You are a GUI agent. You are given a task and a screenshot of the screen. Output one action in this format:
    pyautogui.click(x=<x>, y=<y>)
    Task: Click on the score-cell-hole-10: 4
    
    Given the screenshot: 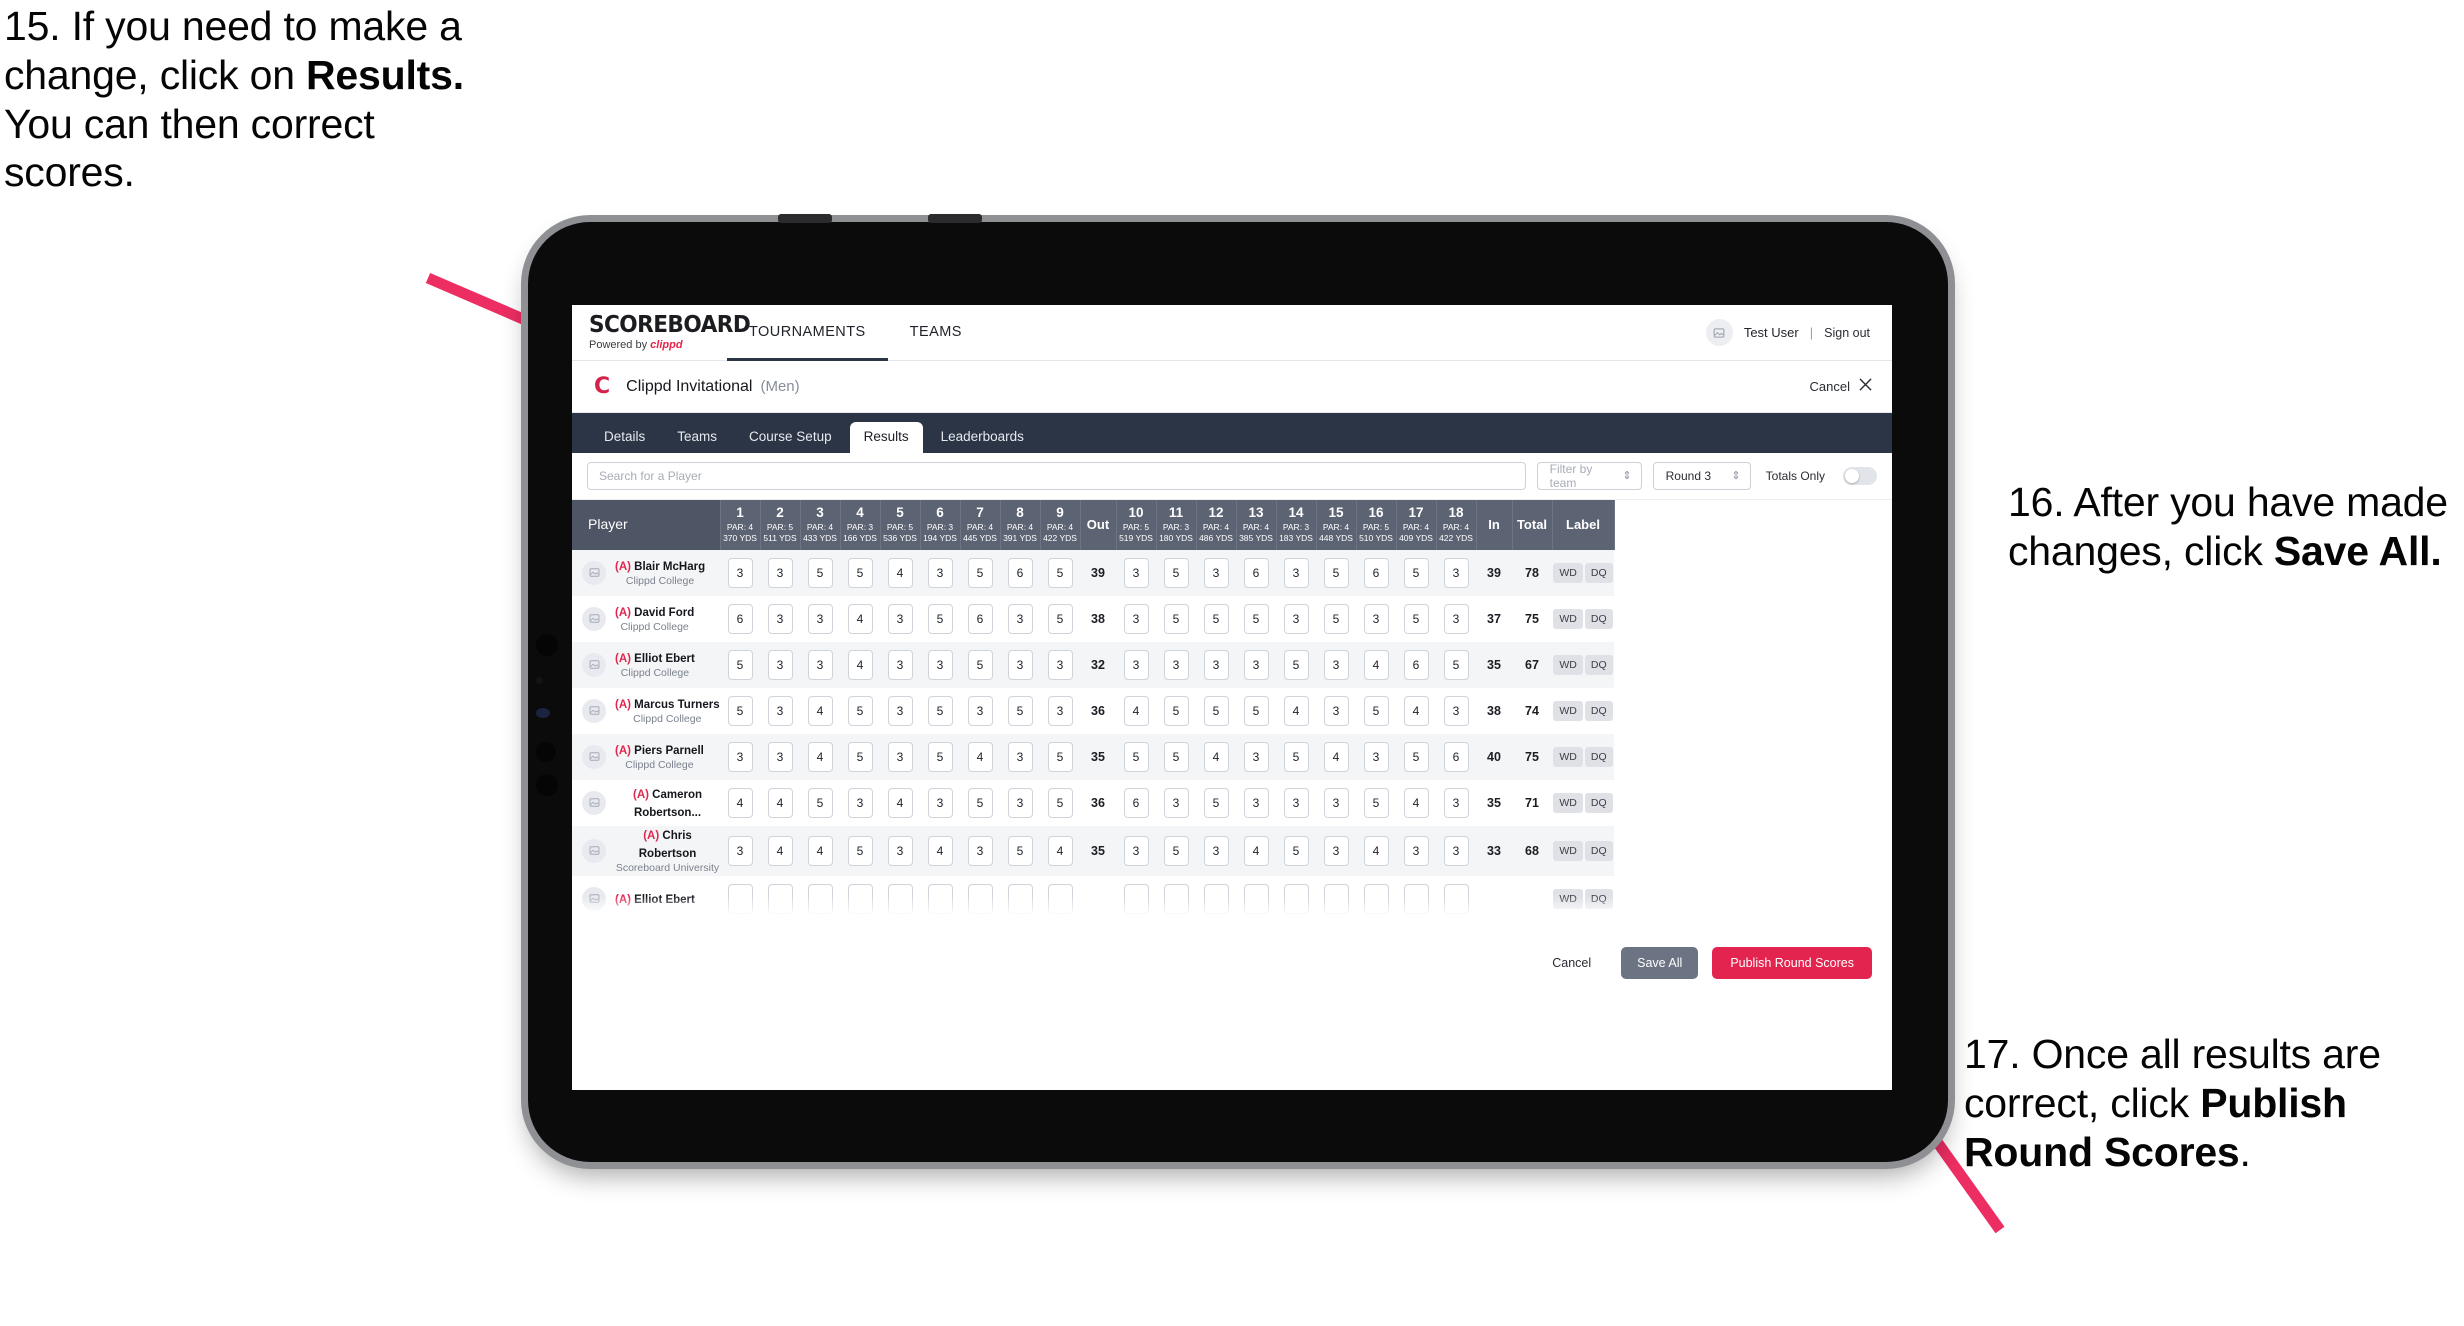 What is the action you would take?
    pyautogui.click(x=1136, y=711)
    